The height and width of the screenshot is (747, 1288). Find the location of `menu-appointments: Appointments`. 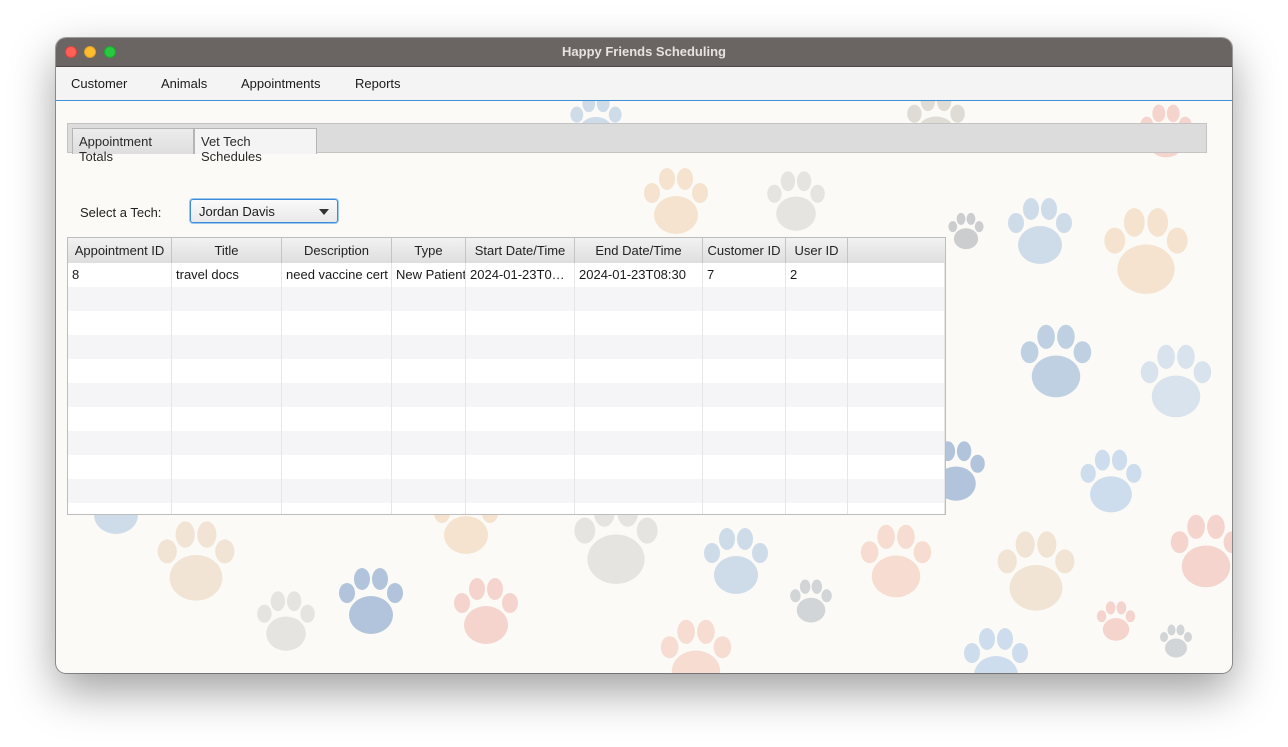

menu-appointments: Appointments is located at coordinates (281, 83).